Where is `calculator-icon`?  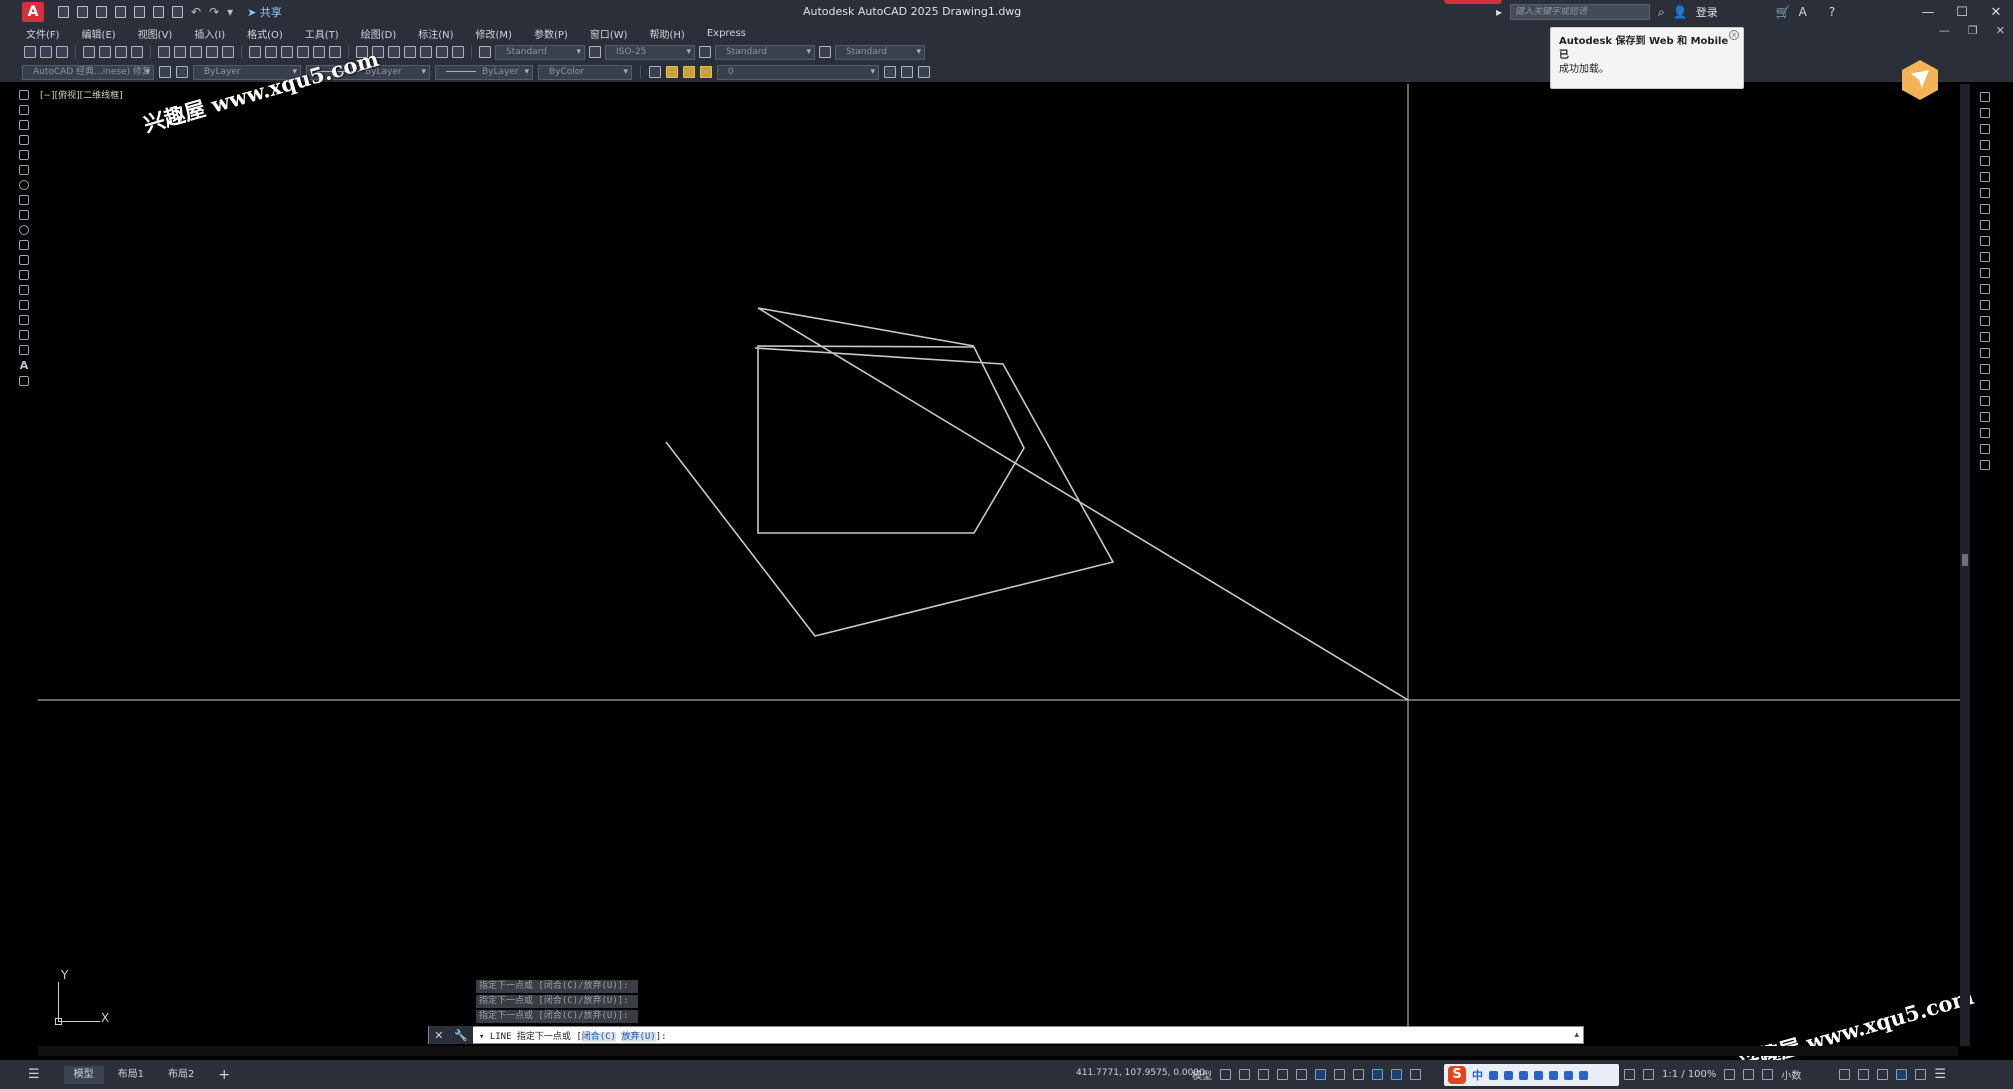
calculator-icon is located at coordinates (442, 52).